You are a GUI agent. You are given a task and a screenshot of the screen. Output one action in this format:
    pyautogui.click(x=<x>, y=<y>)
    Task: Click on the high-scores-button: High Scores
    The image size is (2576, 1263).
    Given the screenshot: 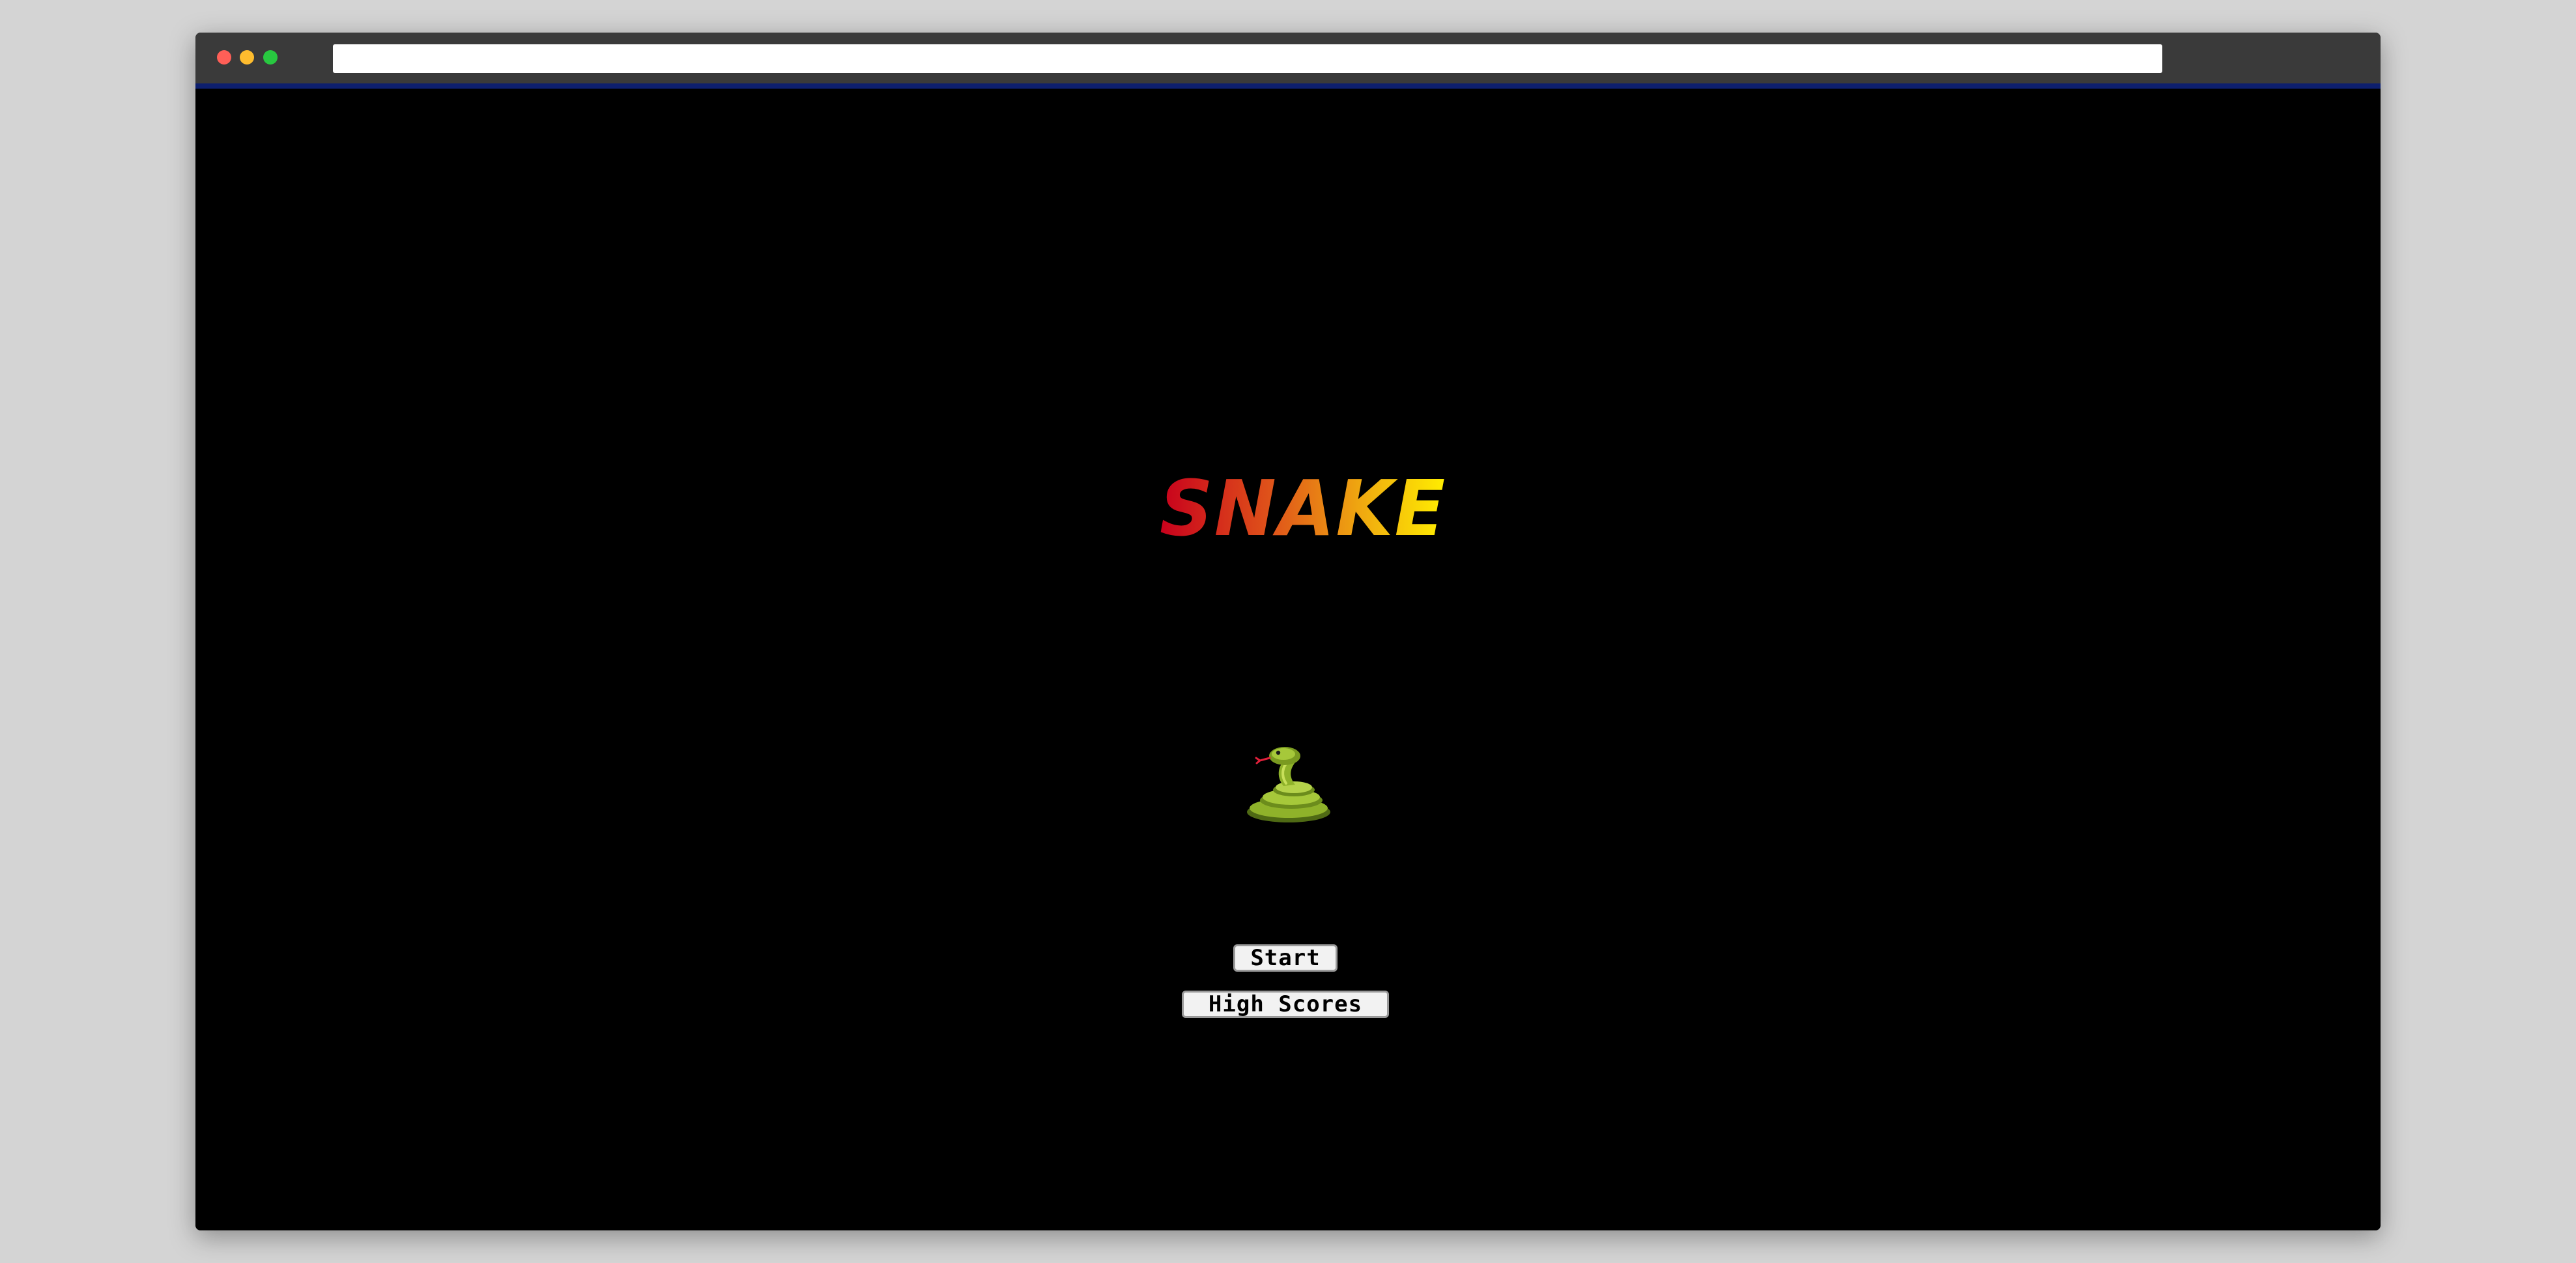 What is the action you would take?
    pyautogui.click(x=1285, y=1004)
    